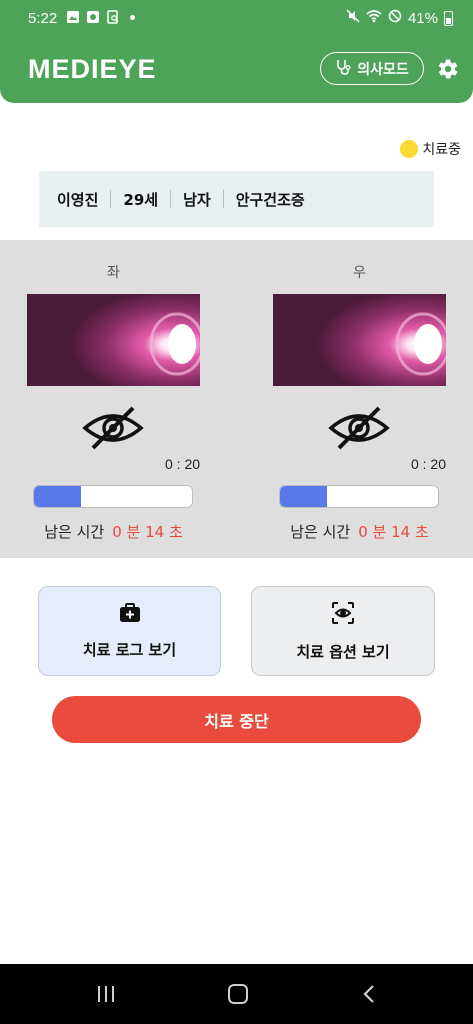 This screenshot has width=473, height=1024. I want to click on patient-name: 이영진, so click(78, 199).